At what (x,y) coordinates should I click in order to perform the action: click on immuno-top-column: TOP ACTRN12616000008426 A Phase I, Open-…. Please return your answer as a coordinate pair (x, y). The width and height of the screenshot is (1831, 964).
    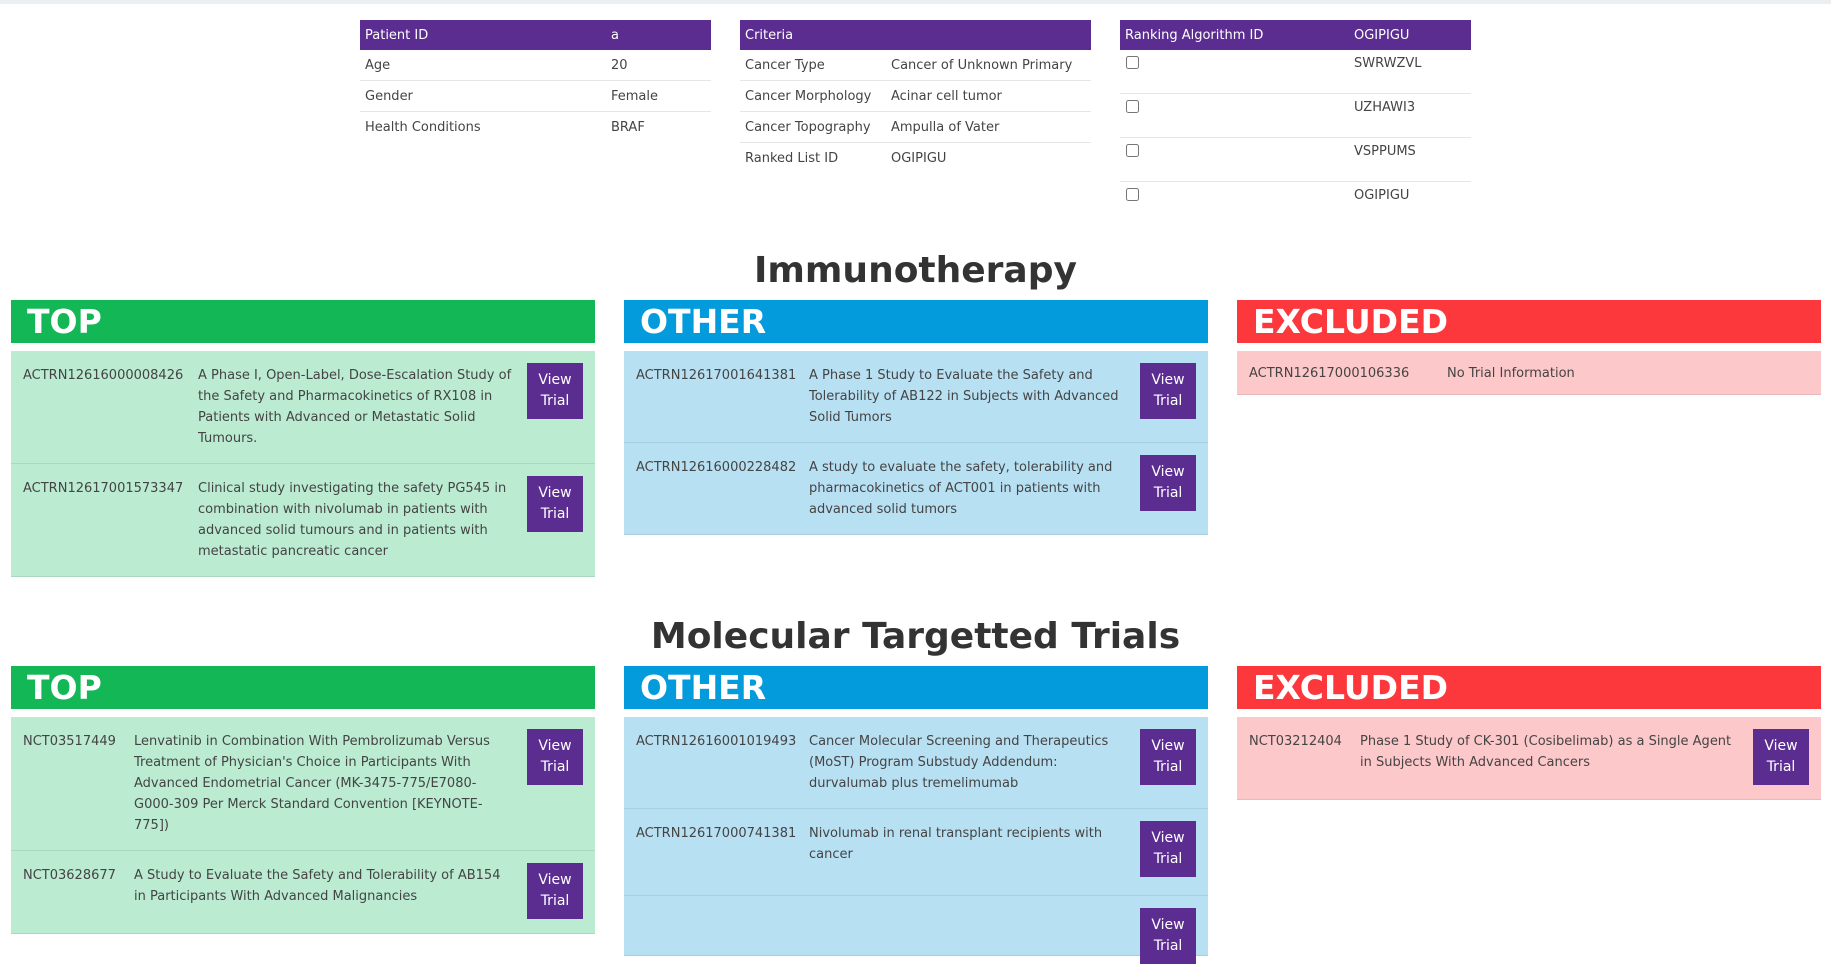
    Looking at the image, I should click on (303, 438).